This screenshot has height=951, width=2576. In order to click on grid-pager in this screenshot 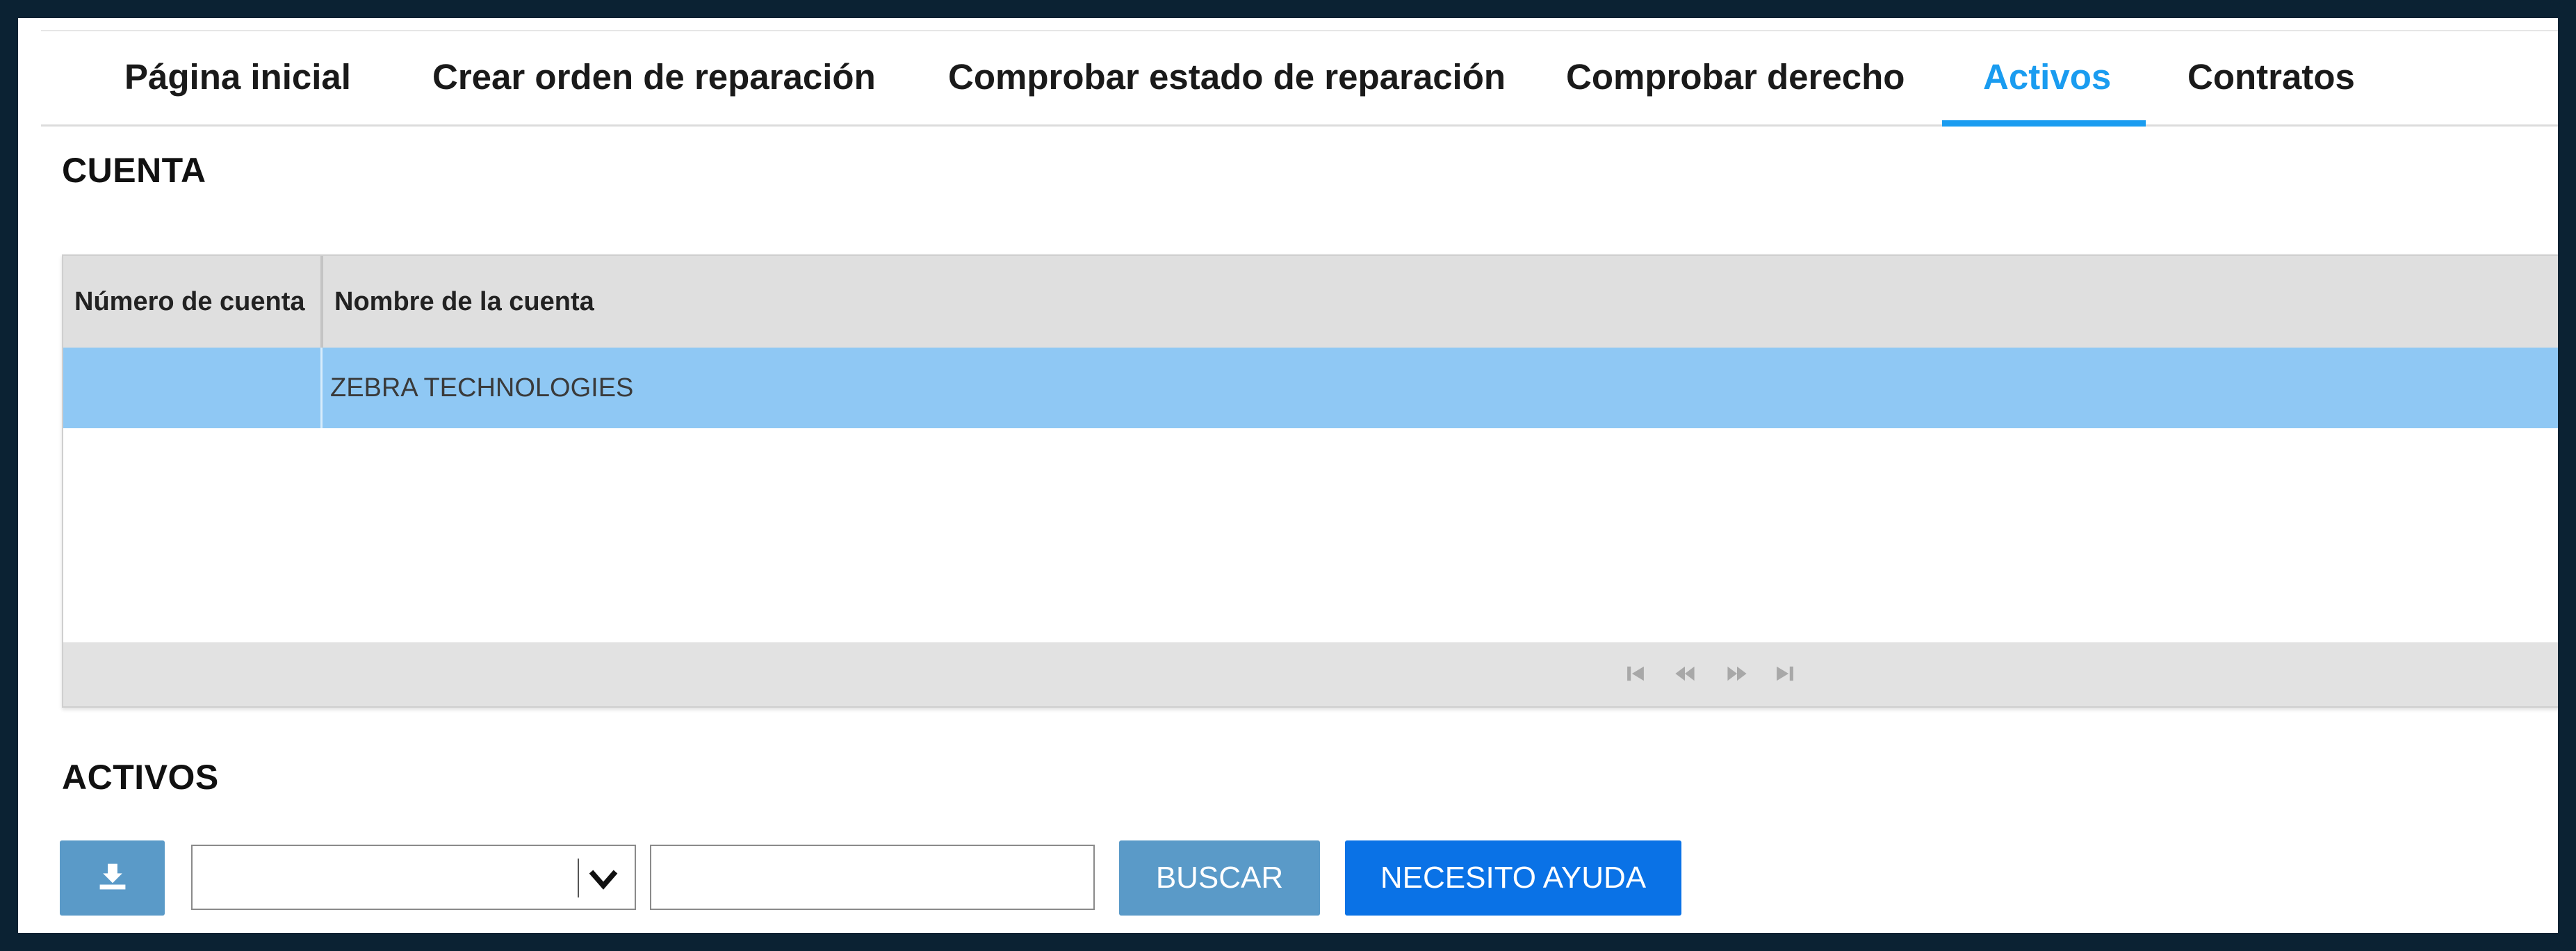, I will do `click(1310, 674)`.